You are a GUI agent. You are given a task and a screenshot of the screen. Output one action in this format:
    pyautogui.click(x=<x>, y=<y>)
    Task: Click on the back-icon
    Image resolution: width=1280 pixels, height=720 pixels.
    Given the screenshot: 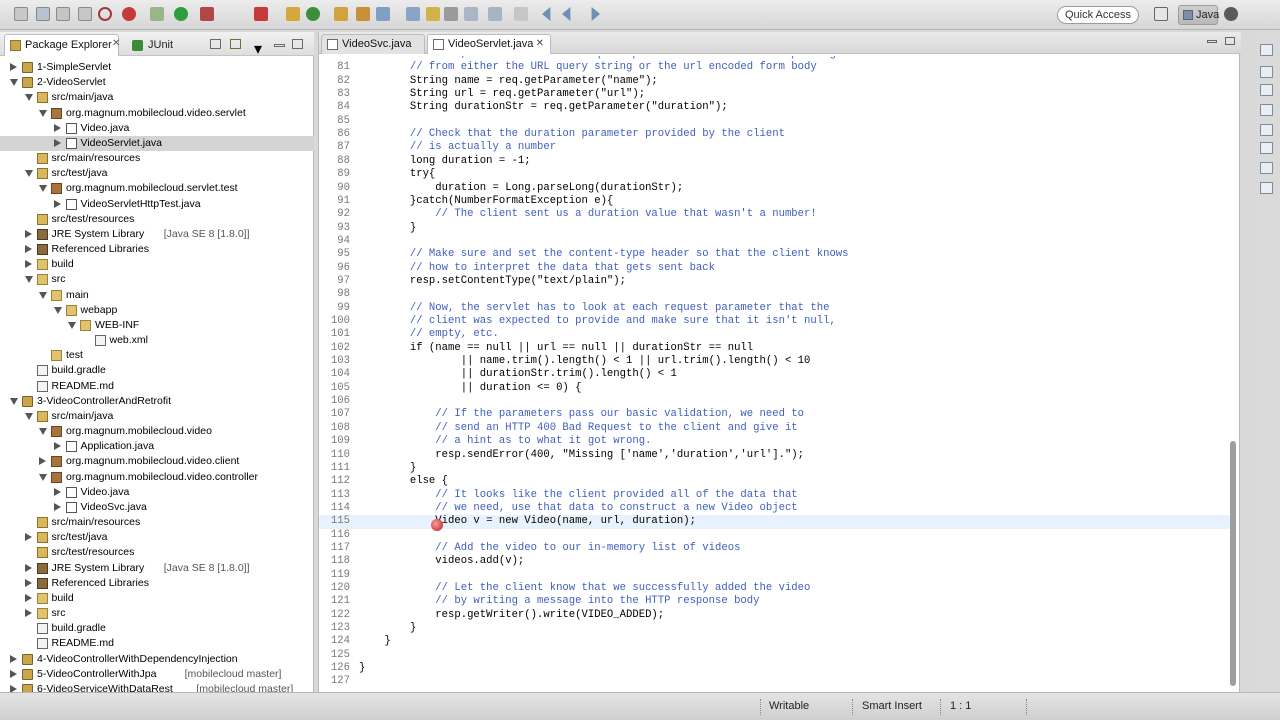 What is the action you would take?
    pyautogui.click(x=546, y=14)
    